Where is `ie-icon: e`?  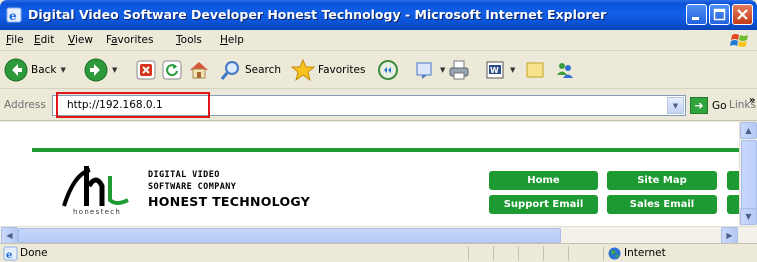 ie-icon: e is located at coordinates (14, 15).